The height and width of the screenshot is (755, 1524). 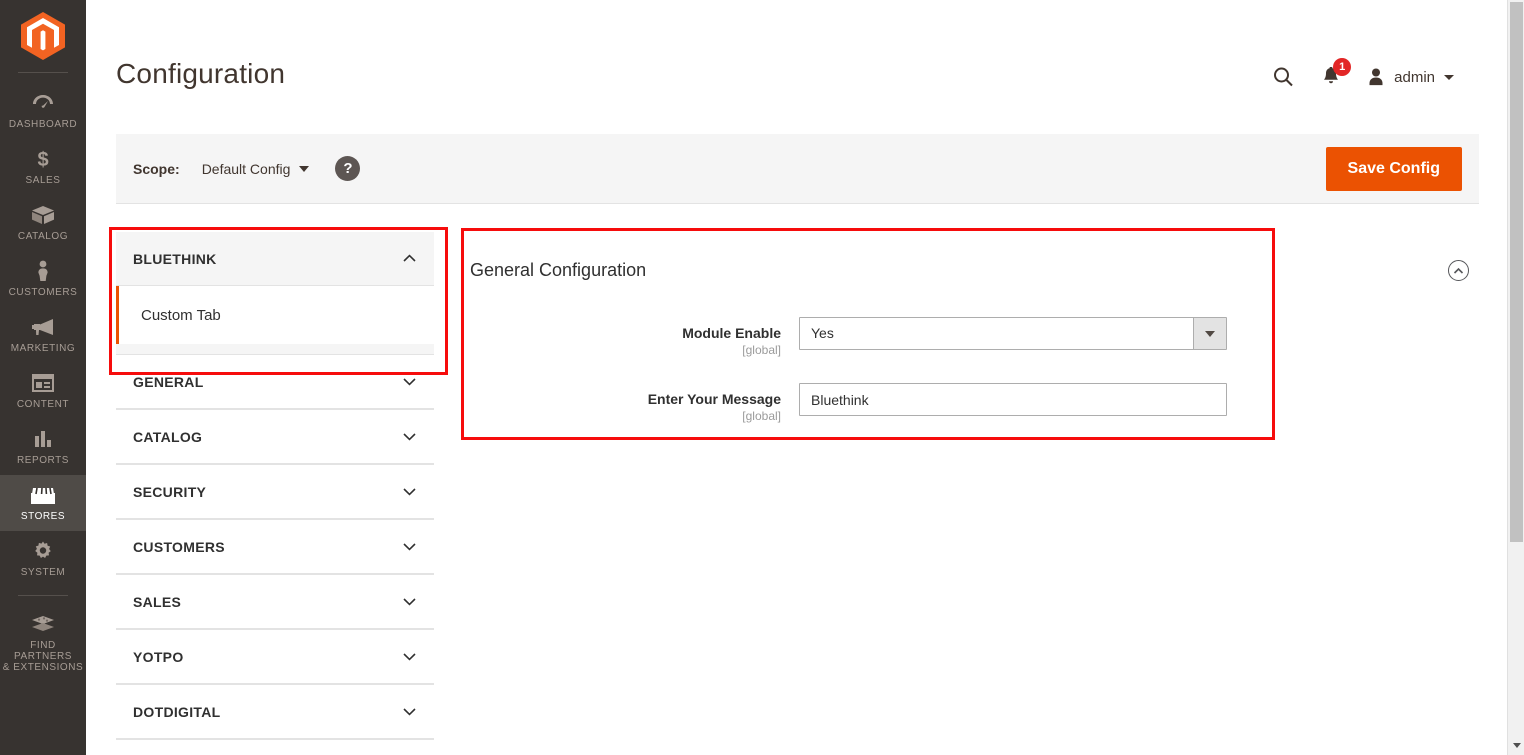 I want to click on scope-selector: Default Config, so click(x=256, y=169).